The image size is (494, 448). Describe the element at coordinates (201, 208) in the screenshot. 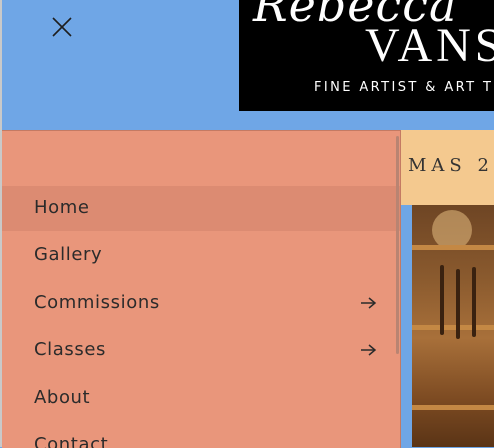

I see `menu-item-home: Home` at that location.